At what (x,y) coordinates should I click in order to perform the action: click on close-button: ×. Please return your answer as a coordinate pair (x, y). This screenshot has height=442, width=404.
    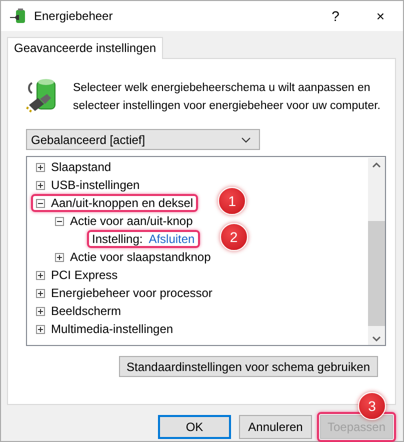
    Looking at the image, I should click on (380, 16).